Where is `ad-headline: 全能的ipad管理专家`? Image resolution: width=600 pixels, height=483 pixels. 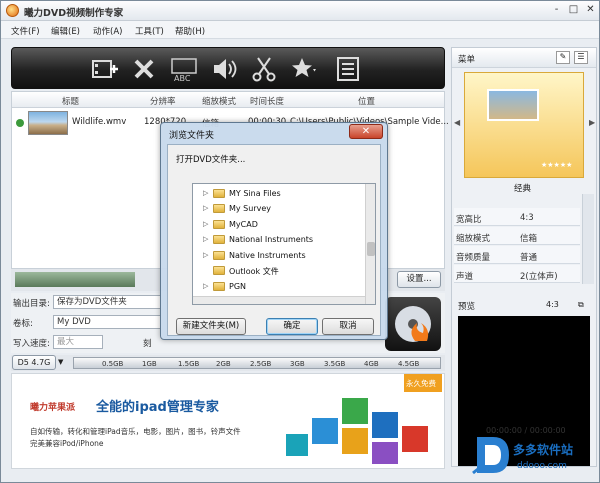
ad-headline: 全能的ipad管理专家 is located at coordinates (157, 407).